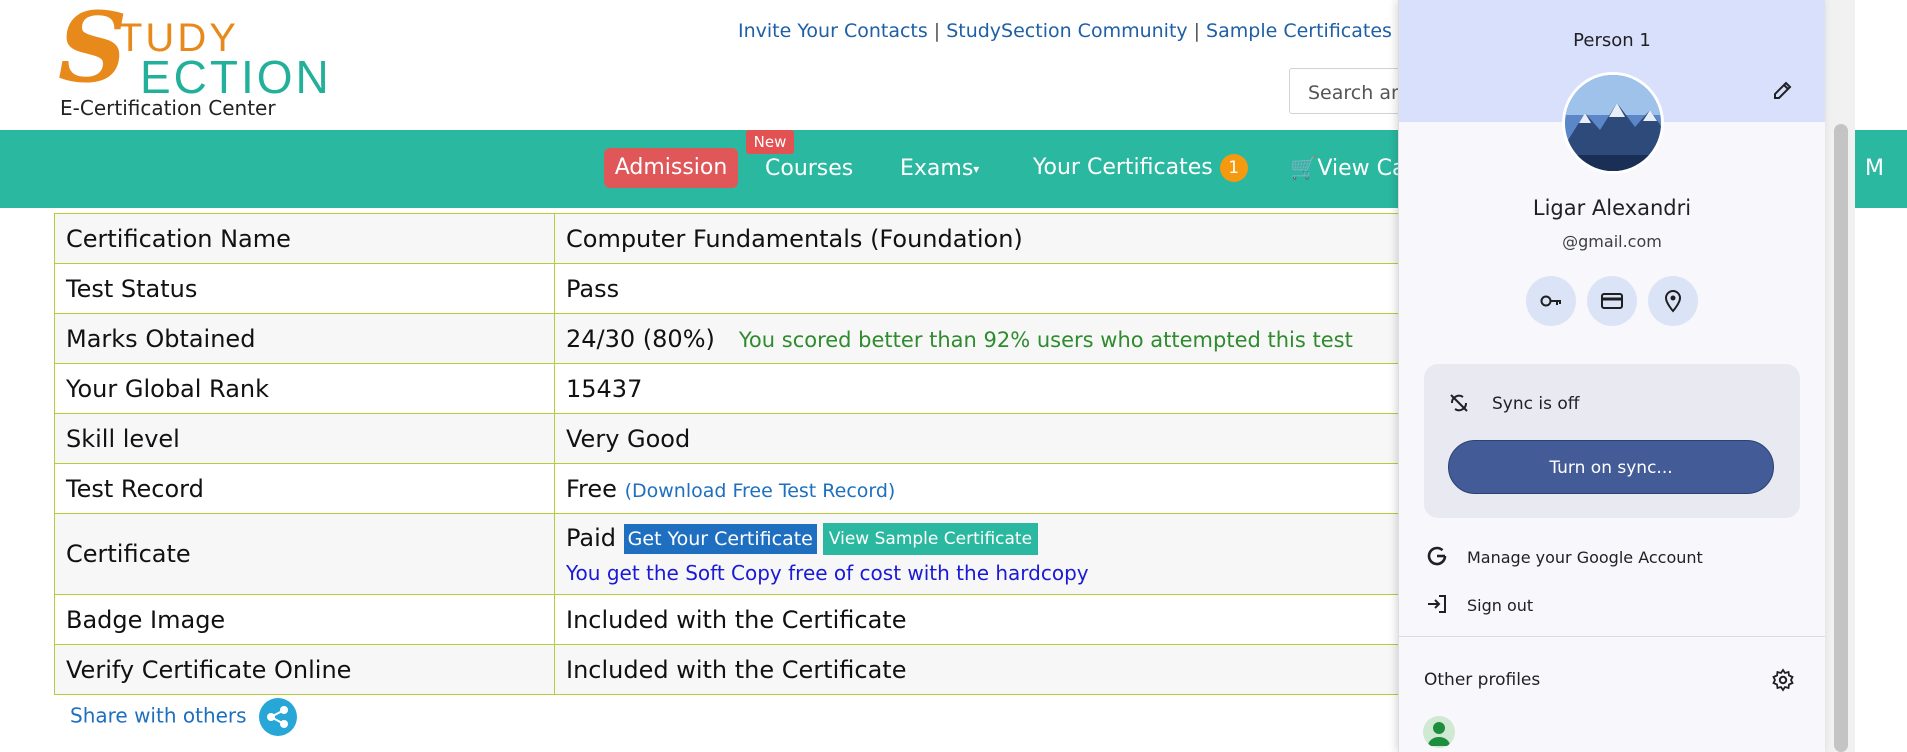 The height and width of the screenshot is (752, 1907). I want to click on sample-certificates-label: Sample Certificates, so click(1299, 31).